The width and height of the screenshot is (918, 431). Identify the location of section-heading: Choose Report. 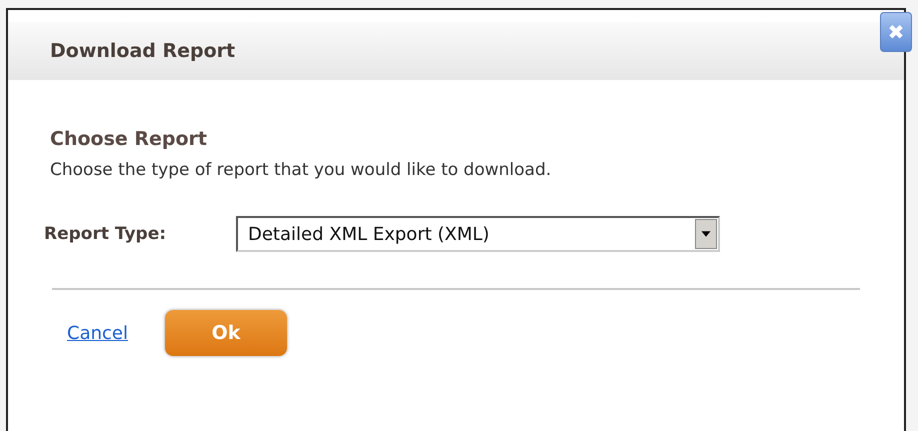
(129, 139).